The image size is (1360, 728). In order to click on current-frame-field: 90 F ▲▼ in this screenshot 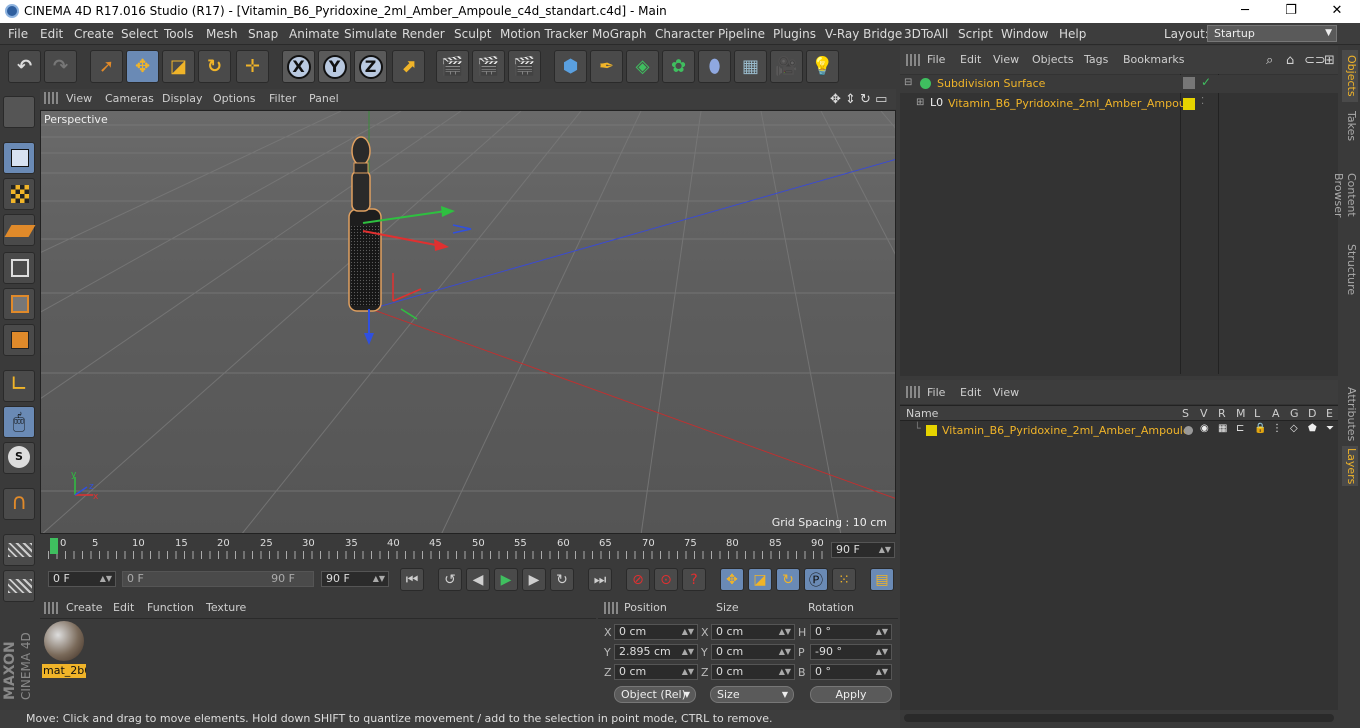, I will do `click(863, 550)`.